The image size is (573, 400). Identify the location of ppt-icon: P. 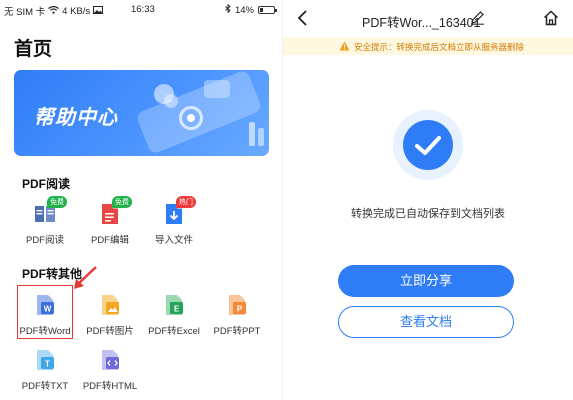
(237, 305).